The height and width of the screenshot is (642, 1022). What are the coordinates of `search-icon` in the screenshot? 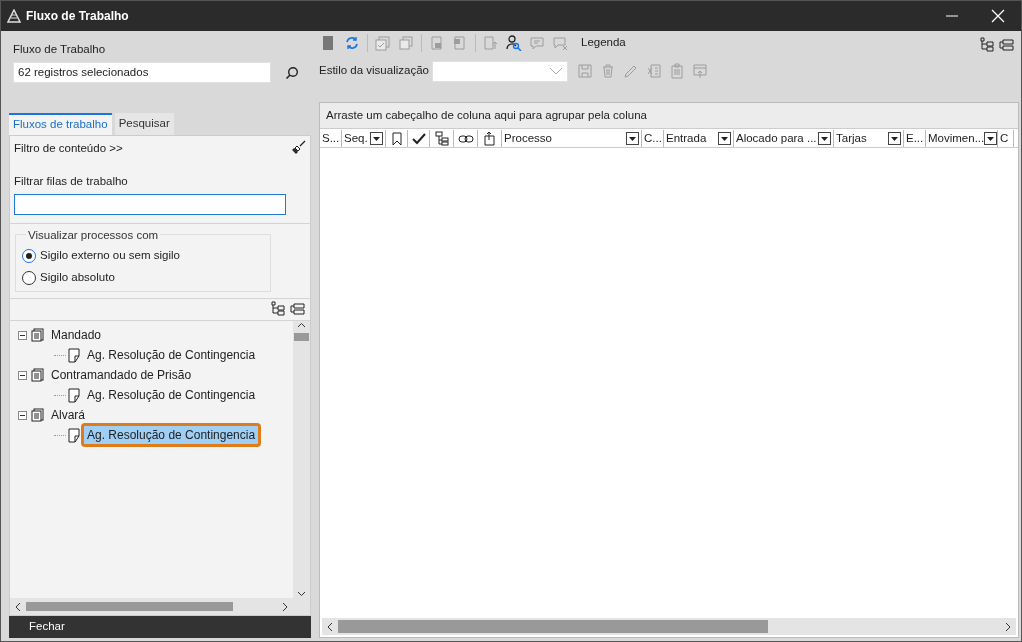 It's located at (292, 72).